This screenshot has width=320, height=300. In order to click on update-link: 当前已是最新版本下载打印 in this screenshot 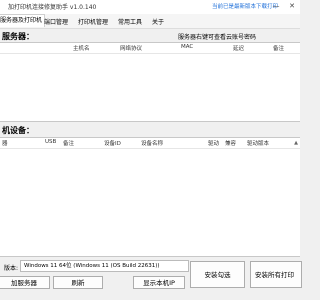, I will do `click(245, 6)`.